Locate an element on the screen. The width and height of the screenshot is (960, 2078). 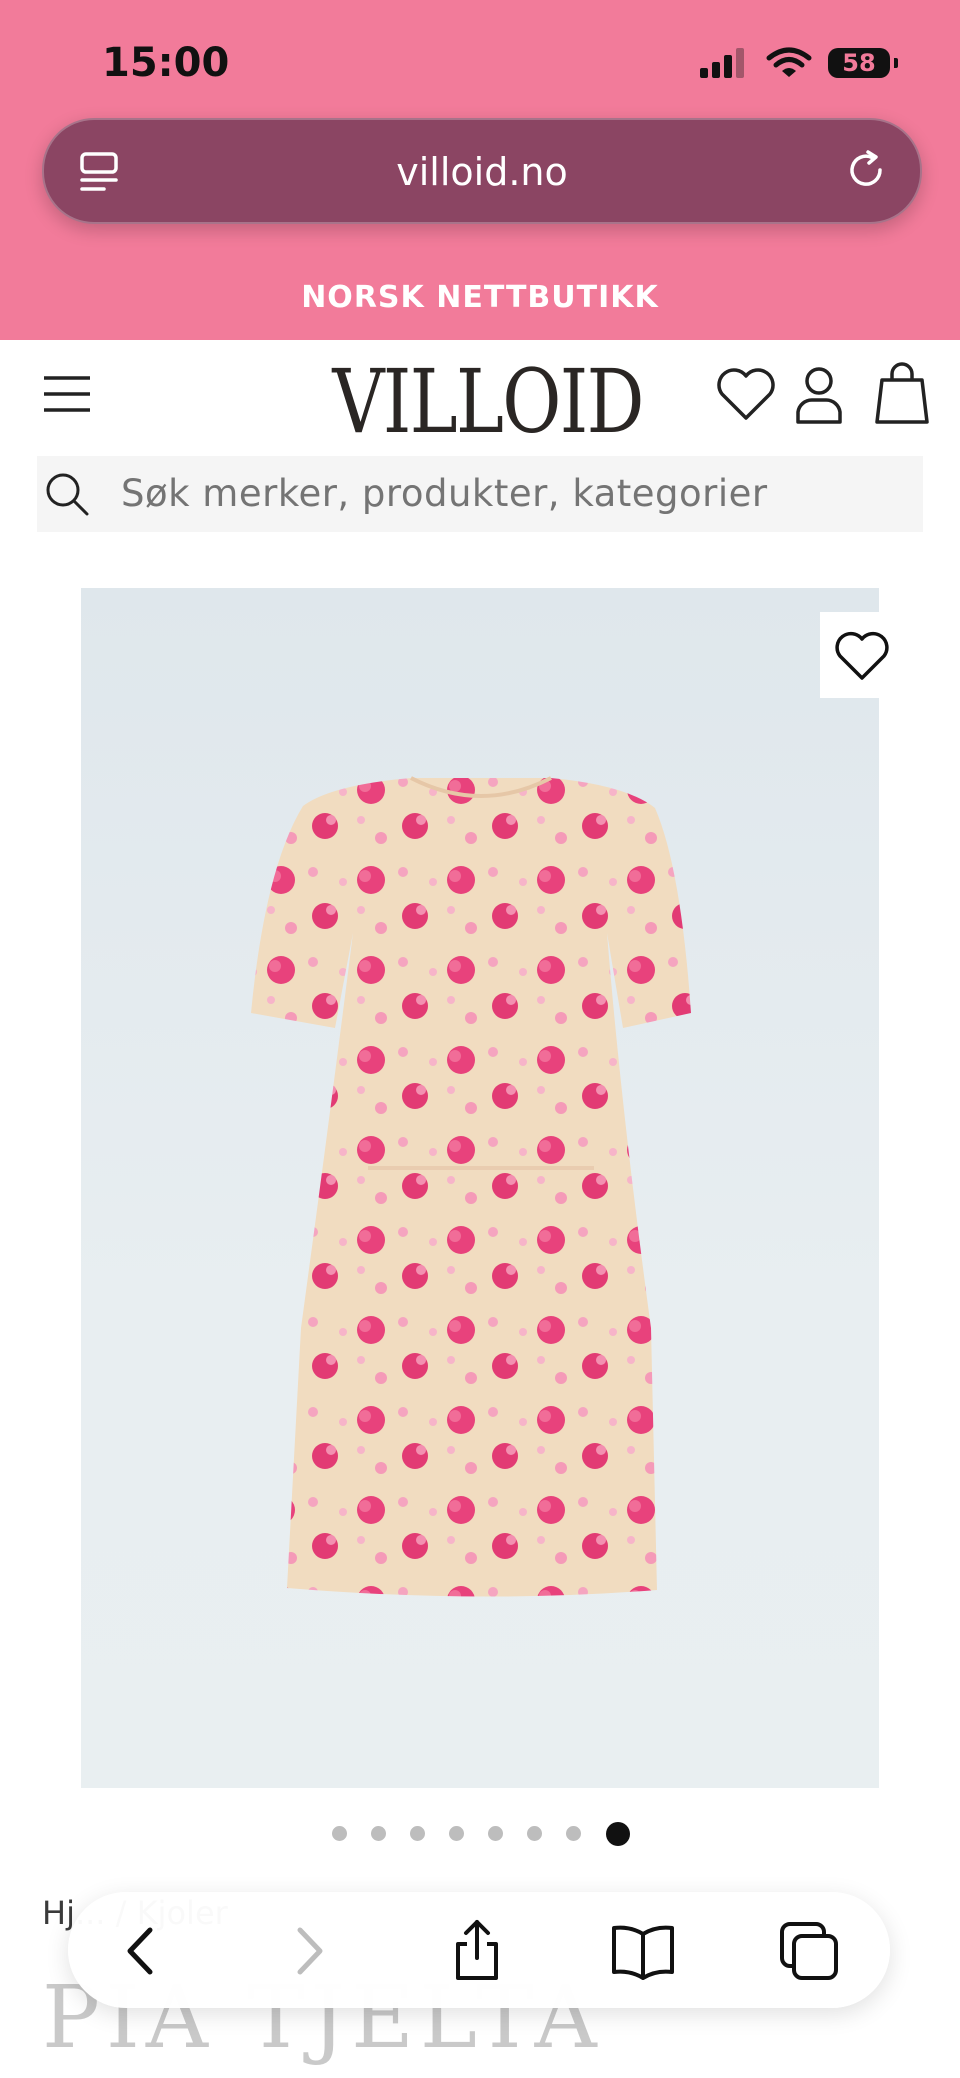
battery-icon: 58 is located at coordinates (863, 63).